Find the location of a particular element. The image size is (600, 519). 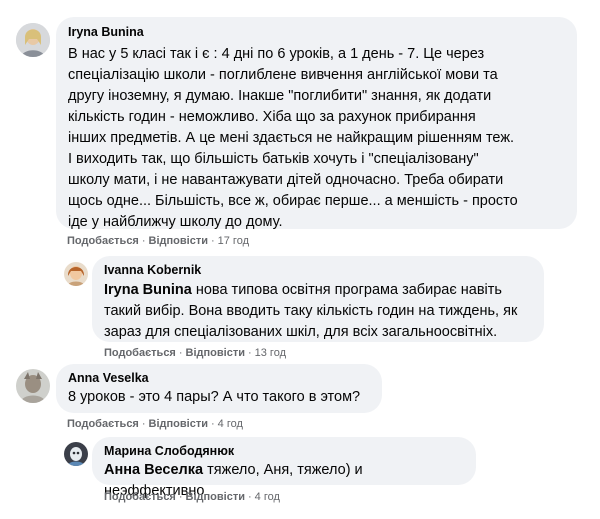

mention-link: Анна Веселка is located at coordinates (153, 470).